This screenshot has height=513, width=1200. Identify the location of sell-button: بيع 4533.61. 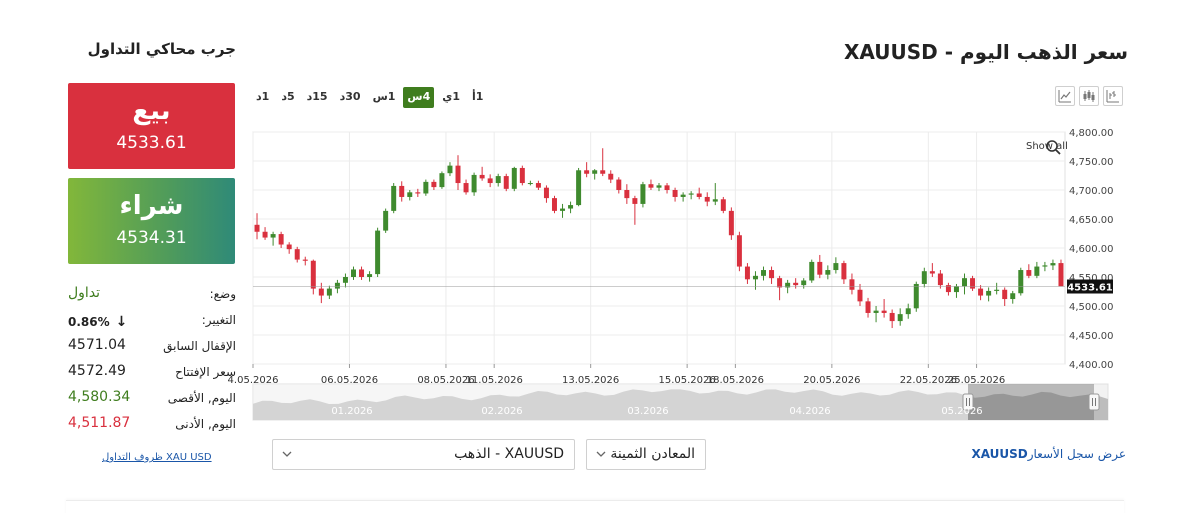
(151, 126).